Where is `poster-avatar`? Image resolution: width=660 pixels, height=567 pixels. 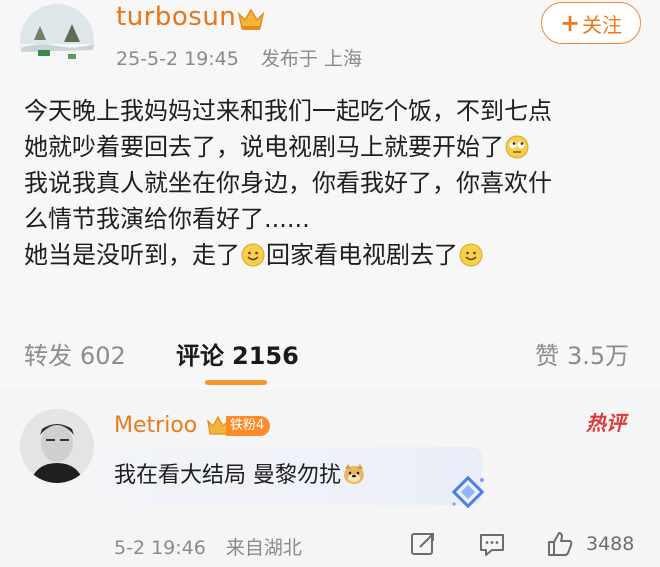 poster-avatar is located at coordinates (57, 41).